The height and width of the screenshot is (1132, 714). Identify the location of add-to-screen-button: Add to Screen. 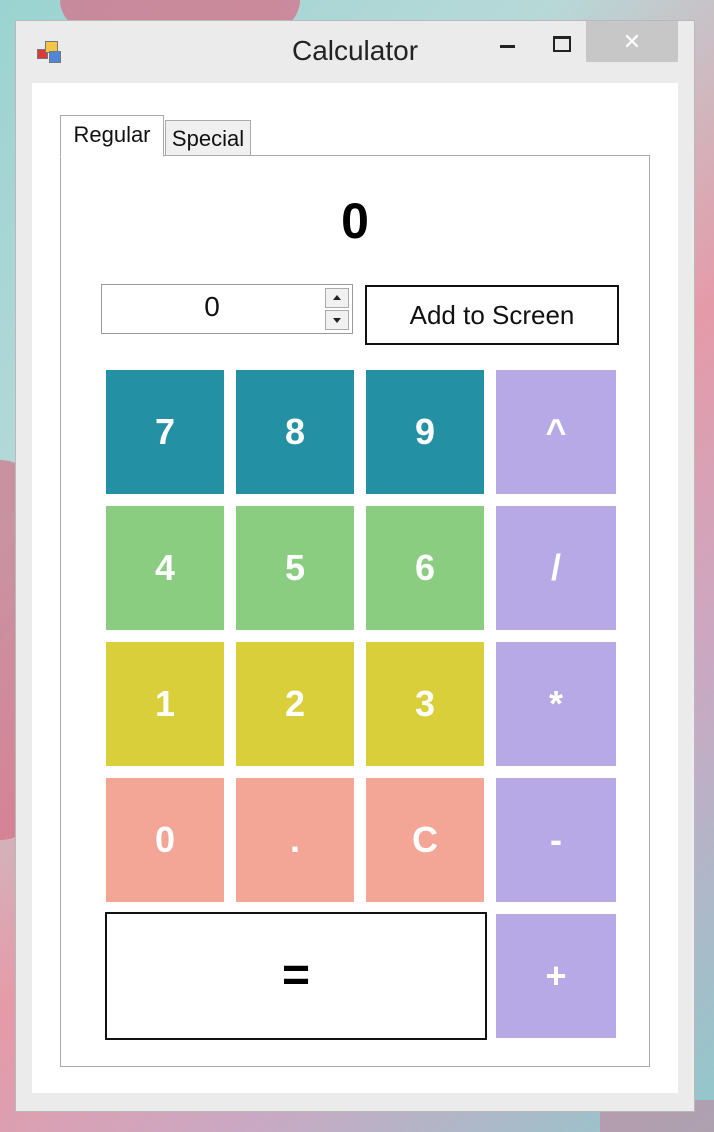
(492, 315).